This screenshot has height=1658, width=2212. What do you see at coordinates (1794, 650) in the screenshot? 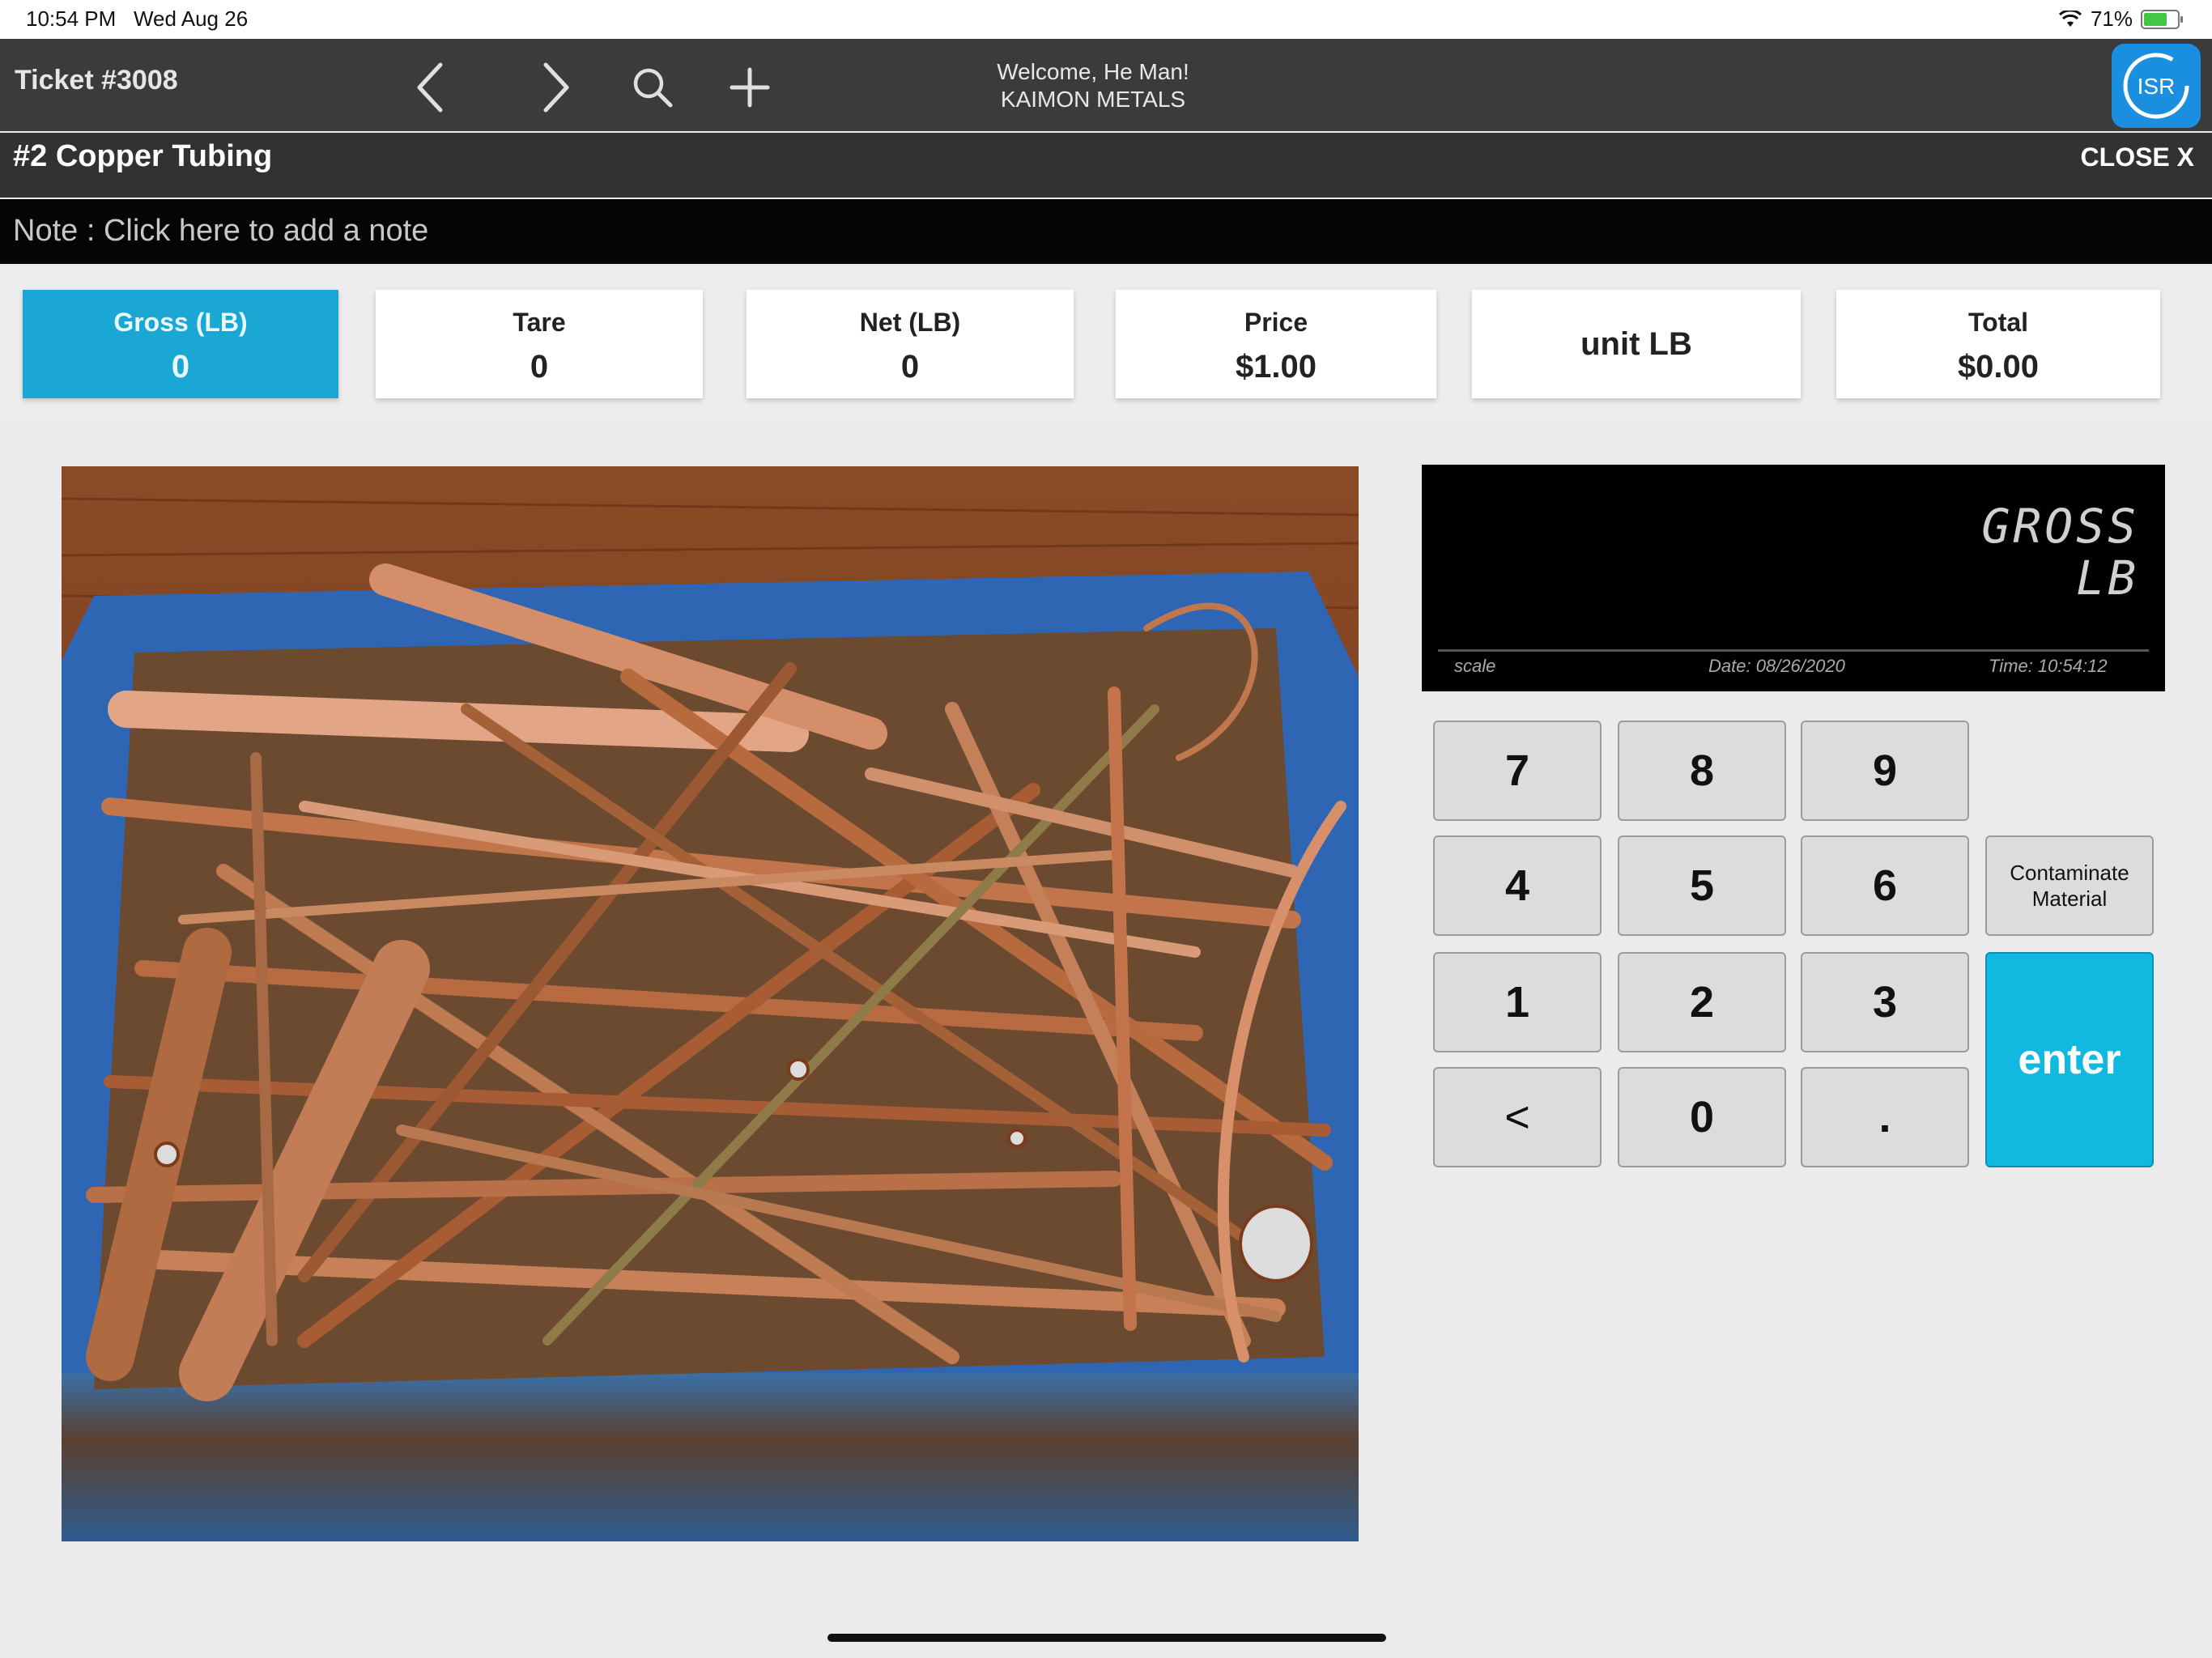
I see `scale-divider` at bounding box center [1794, 650].